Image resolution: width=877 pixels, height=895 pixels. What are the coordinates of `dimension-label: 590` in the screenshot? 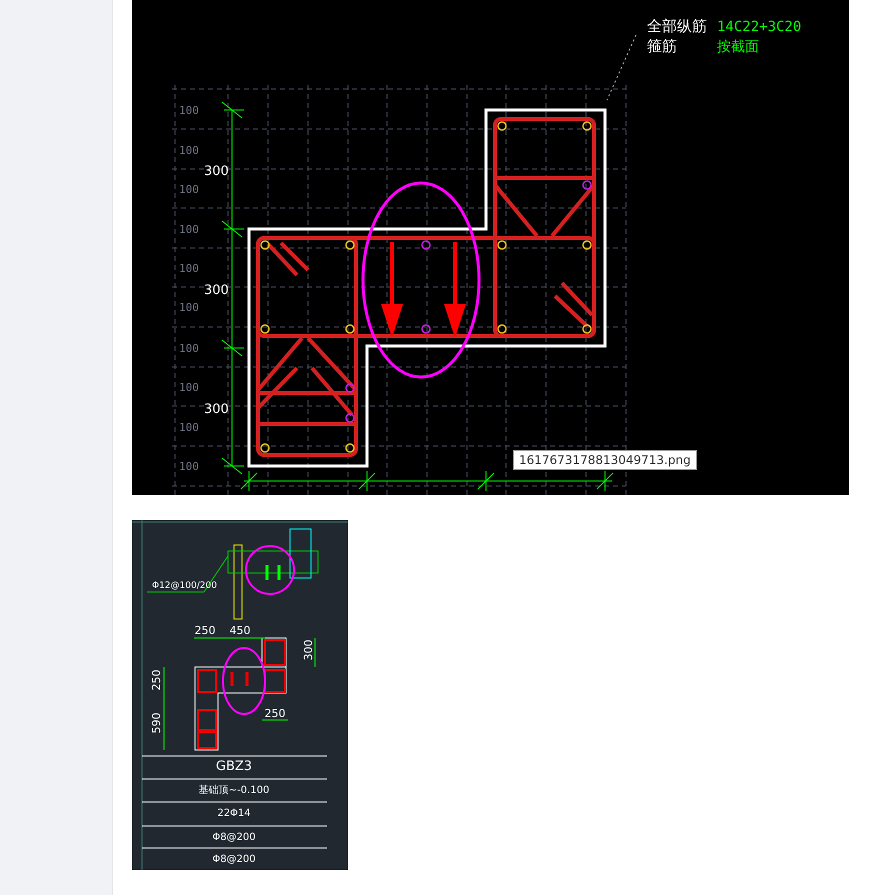 It's located at (156, 723).